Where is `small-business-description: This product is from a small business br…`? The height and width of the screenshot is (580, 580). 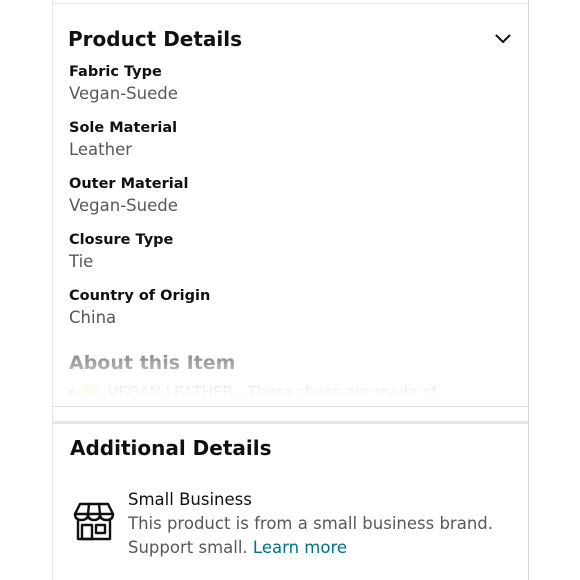 small-business-description: This product is from a small business br… is located at coordinates (323, 536).